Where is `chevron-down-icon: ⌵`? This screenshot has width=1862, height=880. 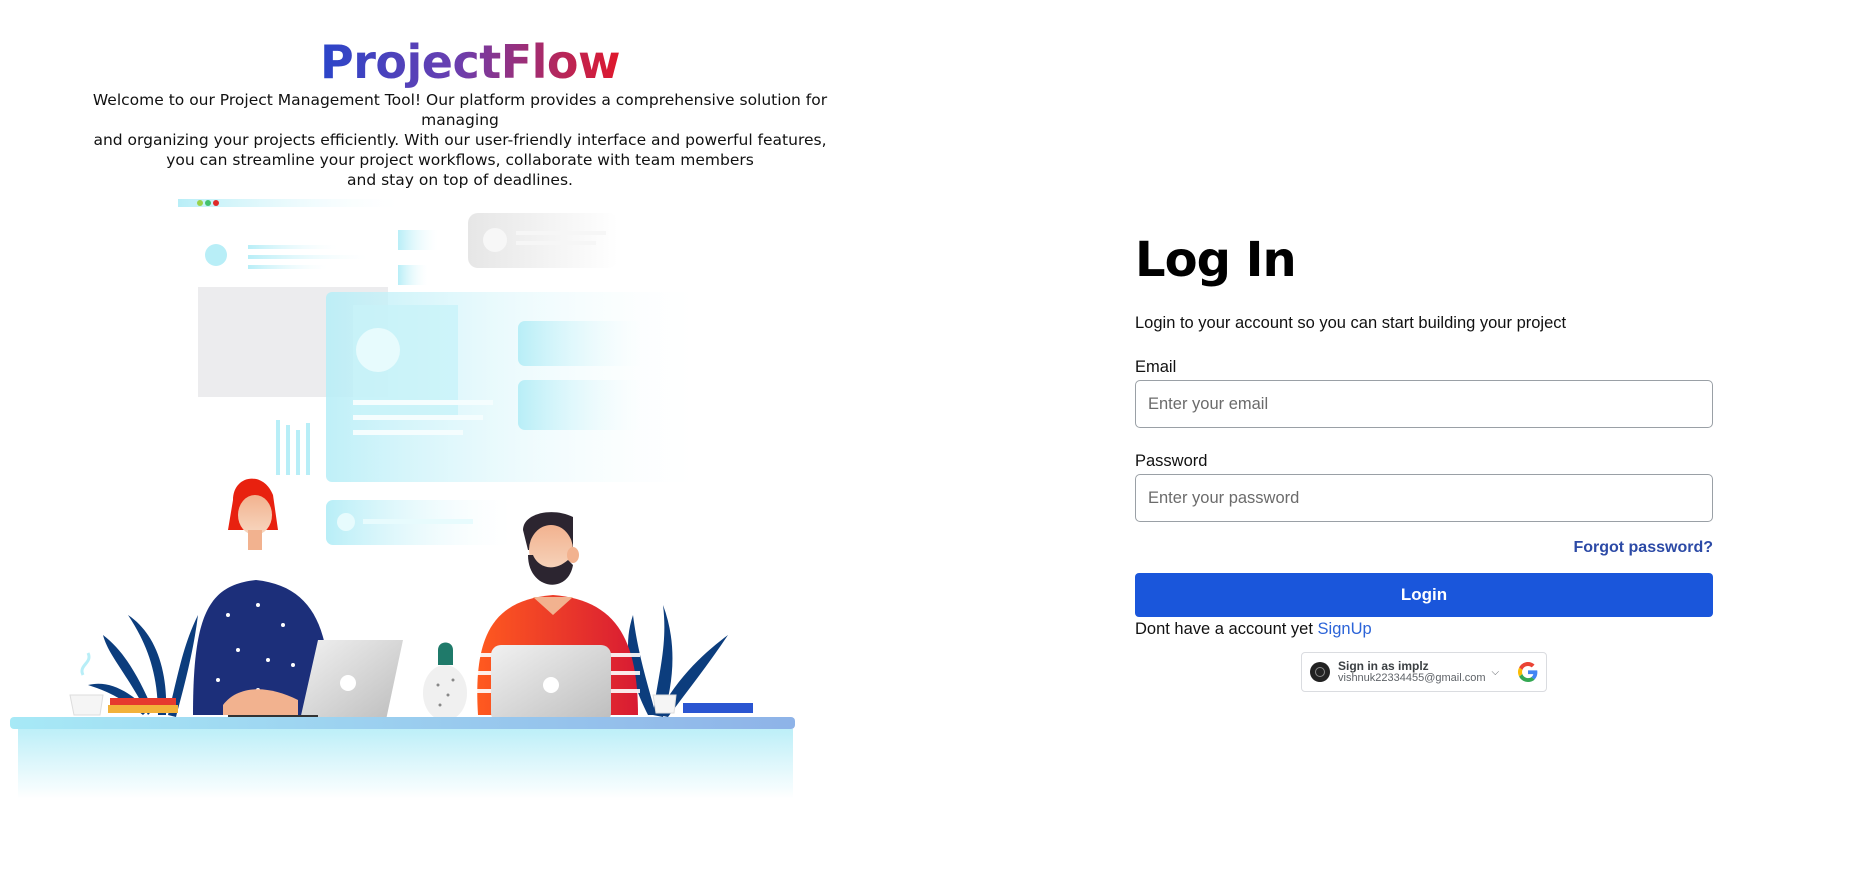
chevron-down-icon: ⌵ is located at coordinates (1496, 672).